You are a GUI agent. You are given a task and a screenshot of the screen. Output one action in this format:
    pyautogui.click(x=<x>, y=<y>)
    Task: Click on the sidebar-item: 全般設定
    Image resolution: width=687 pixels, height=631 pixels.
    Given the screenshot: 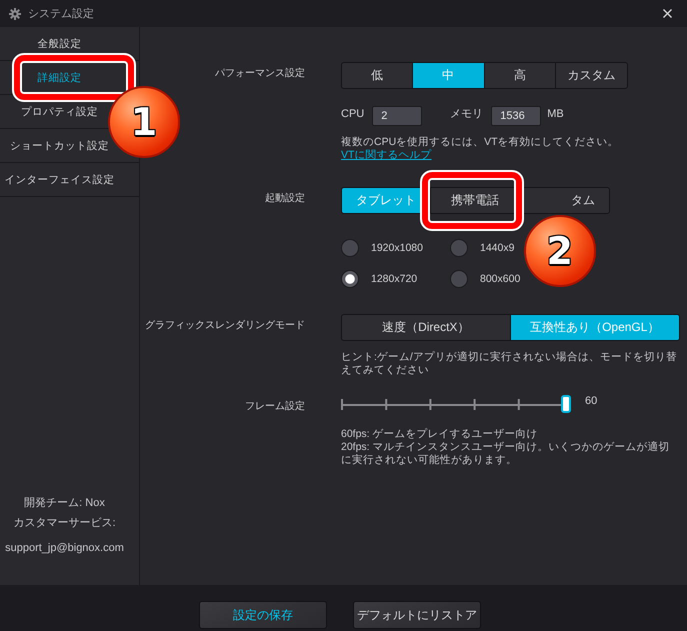 What is the action you would take?
    pyautogui.click(x=60, y=43)
    